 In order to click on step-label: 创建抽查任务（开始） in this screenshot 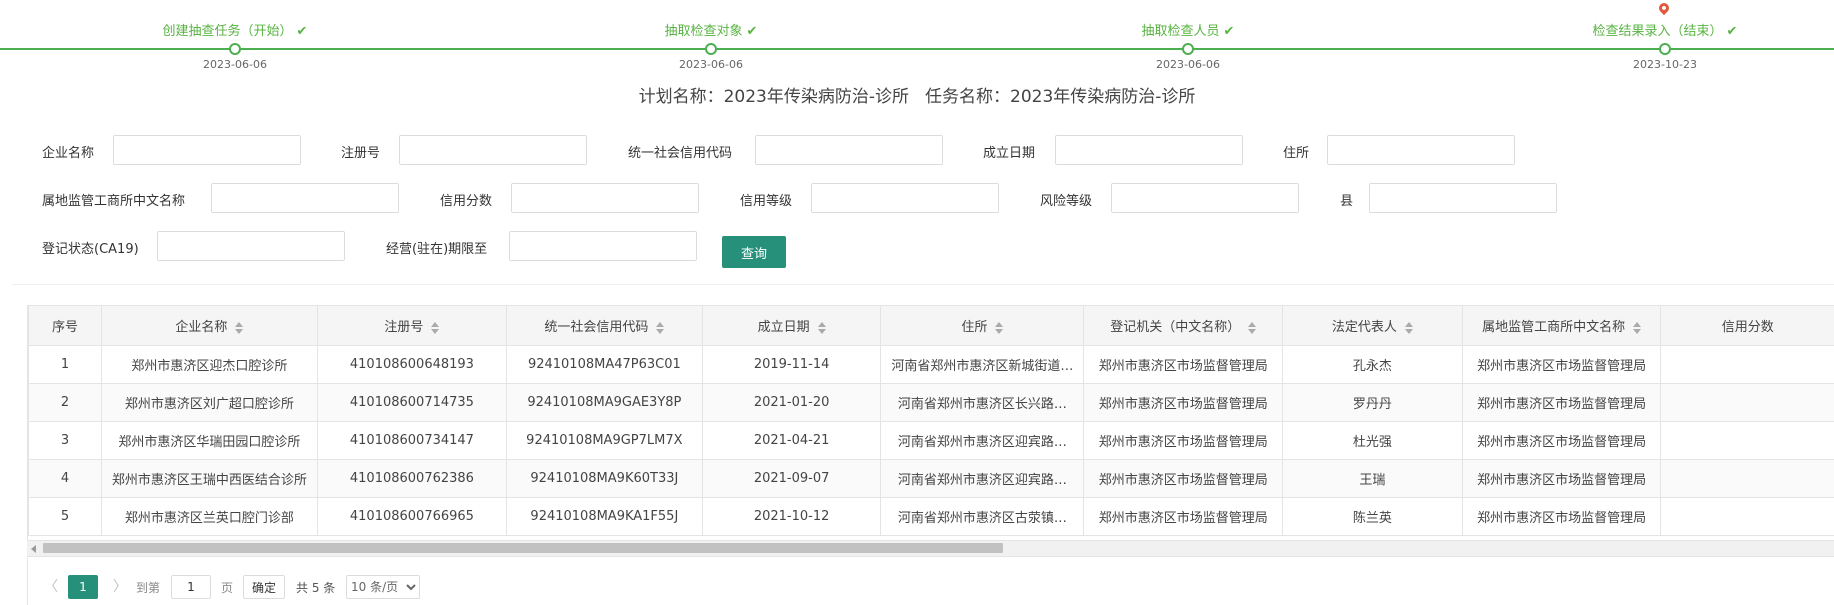, I will do `click(227, 31)`.